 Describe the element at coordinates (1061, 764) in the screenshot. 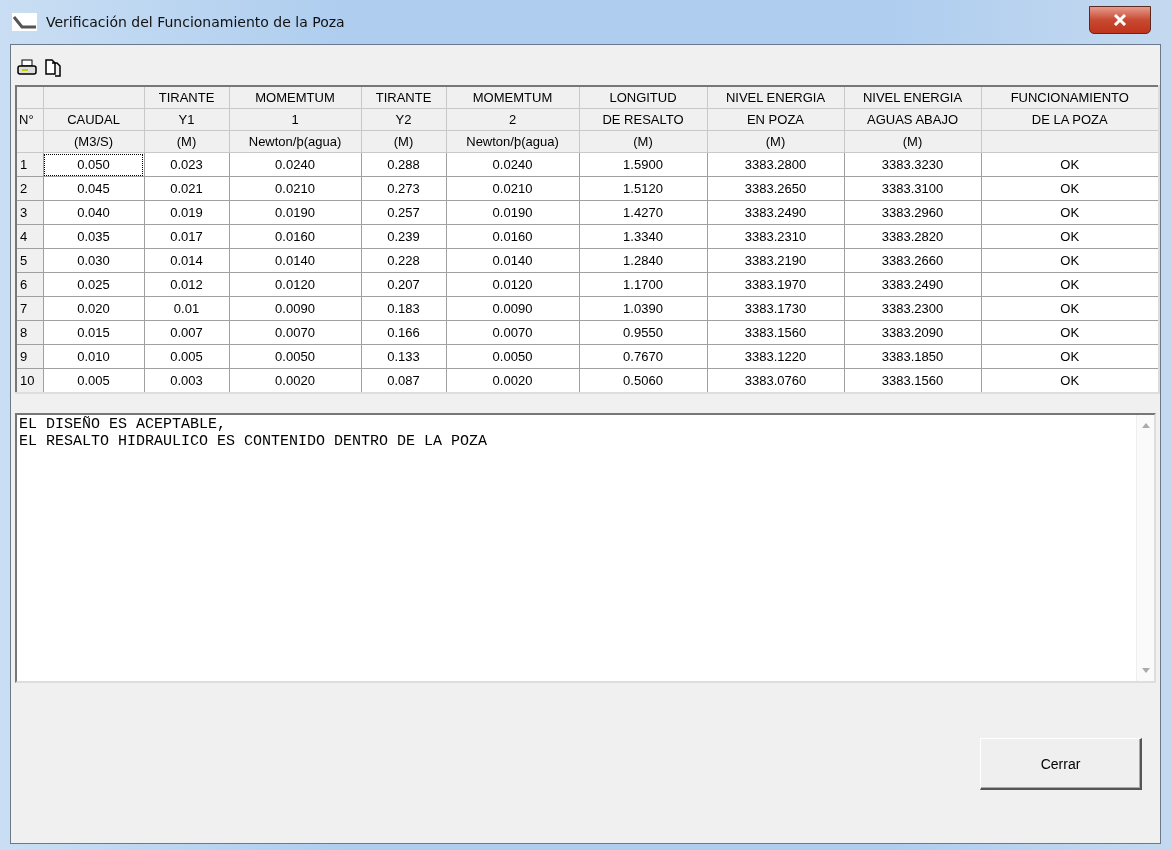

I see `close-dialog-button: Cerrar` at that location.